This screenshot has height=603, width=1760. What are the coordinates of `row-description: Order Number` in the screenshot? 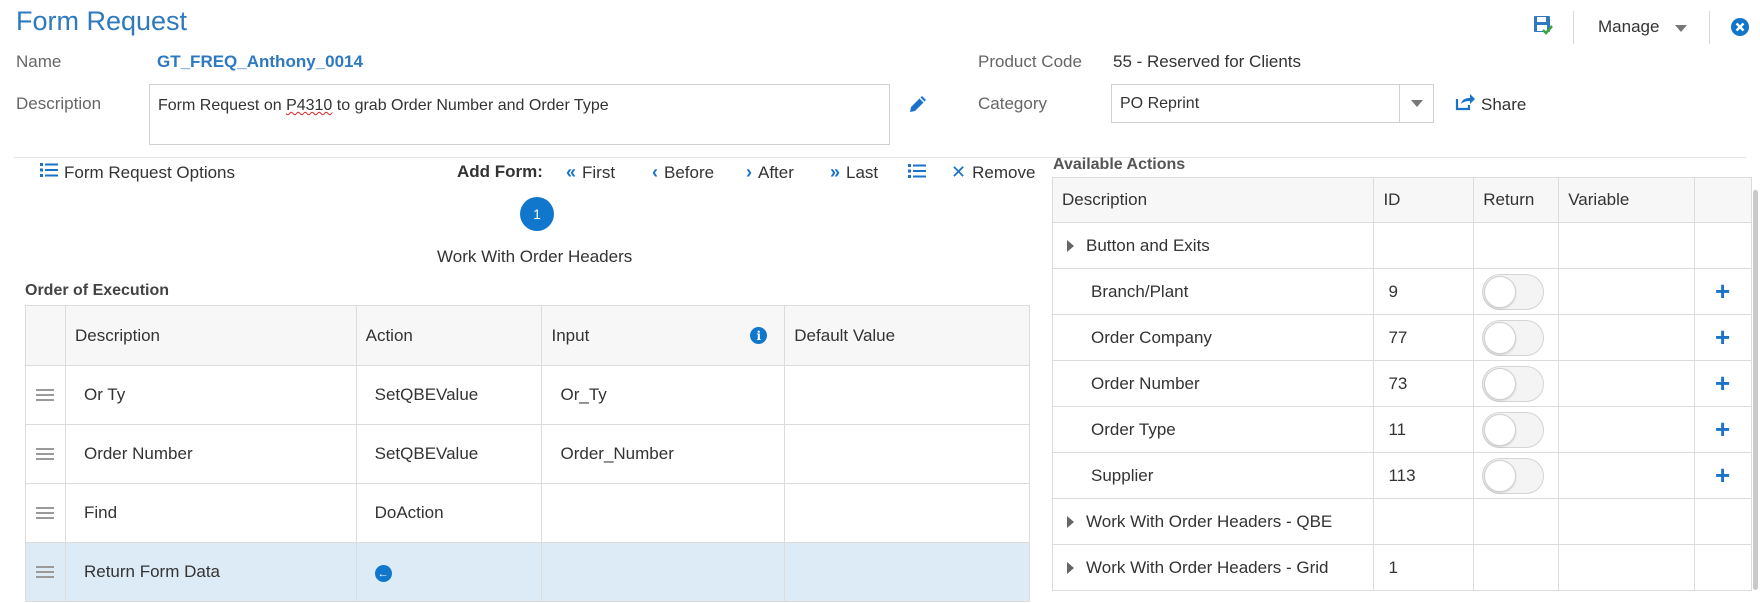 It's located at (210, 454).